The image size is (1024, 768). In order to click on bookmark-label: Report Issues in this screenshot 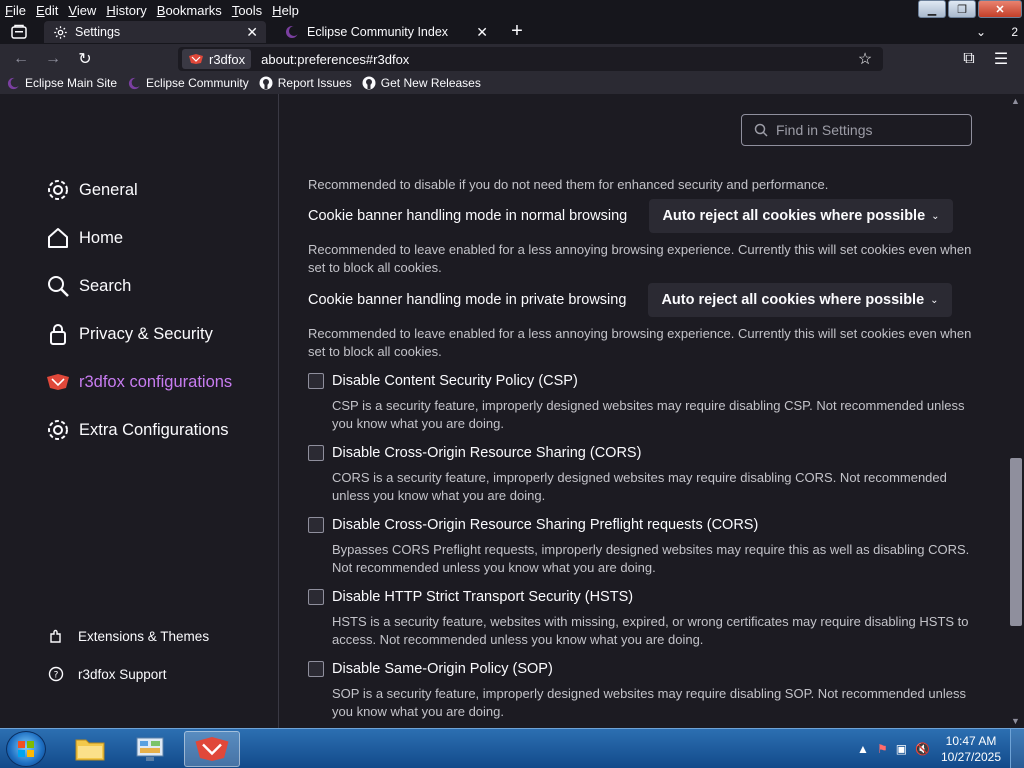, I will do `click(314, 83)`.